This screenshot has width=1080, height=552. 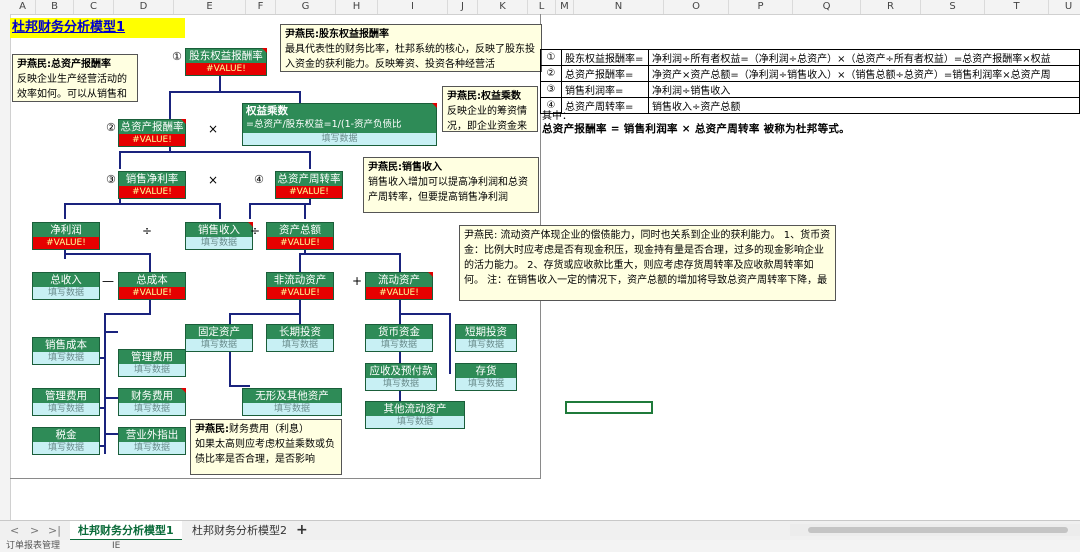 I want to click on column-header-d: D, so click(x=144, y=7).